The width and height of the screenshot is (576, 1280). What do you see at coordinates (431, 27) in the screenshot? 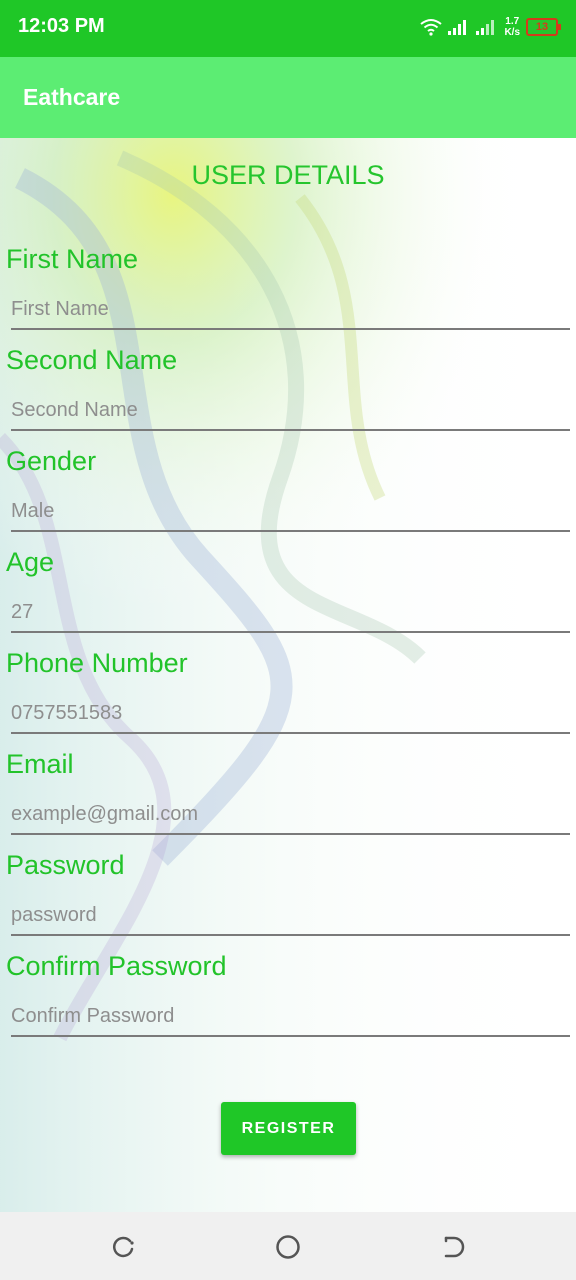
I see `wifi-icon` at bounding box center [431, 27].